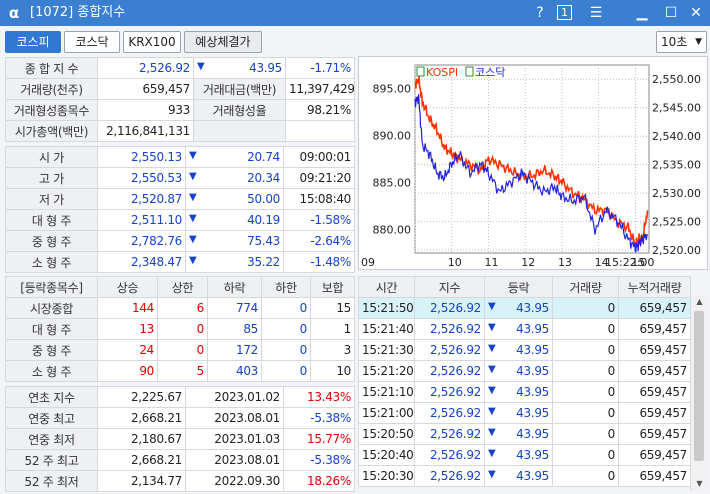  Describe the element at coordinates (152, 42) in the screenshot. I see `tab-krx100: KRX100` at that location.